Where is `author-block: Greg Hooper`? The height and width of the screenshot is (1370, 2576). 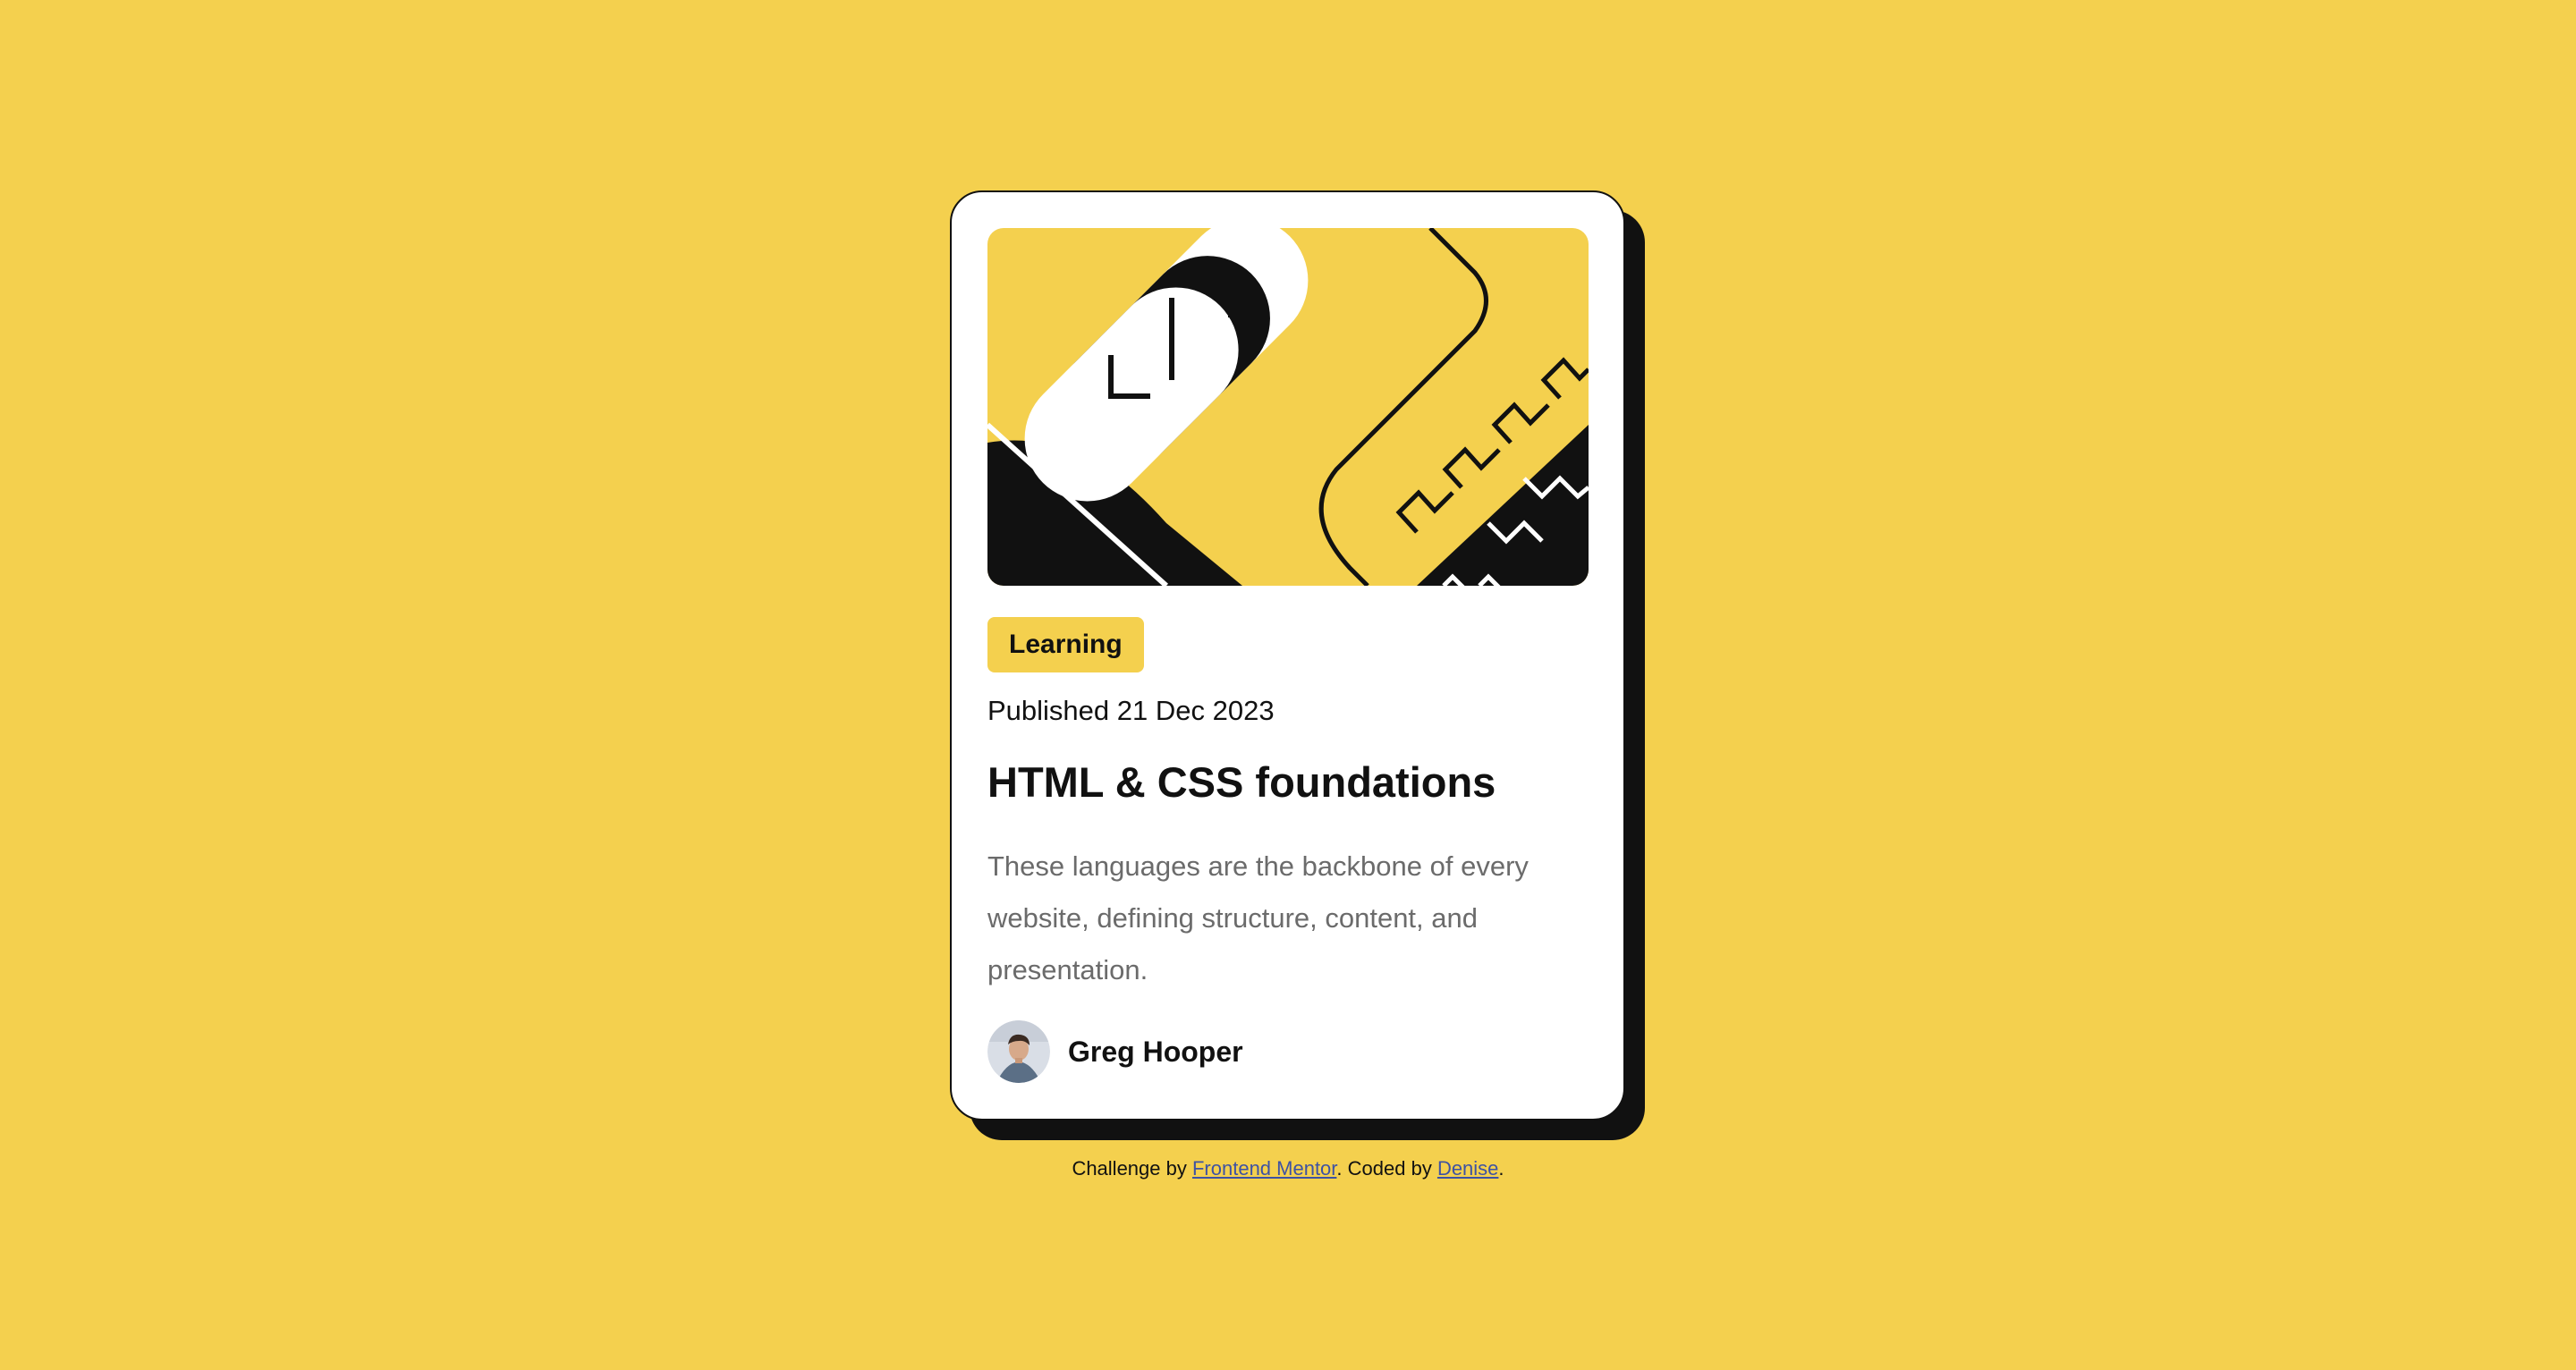 author-block: Greg Hooper is located at coordinates (1115, 1051).